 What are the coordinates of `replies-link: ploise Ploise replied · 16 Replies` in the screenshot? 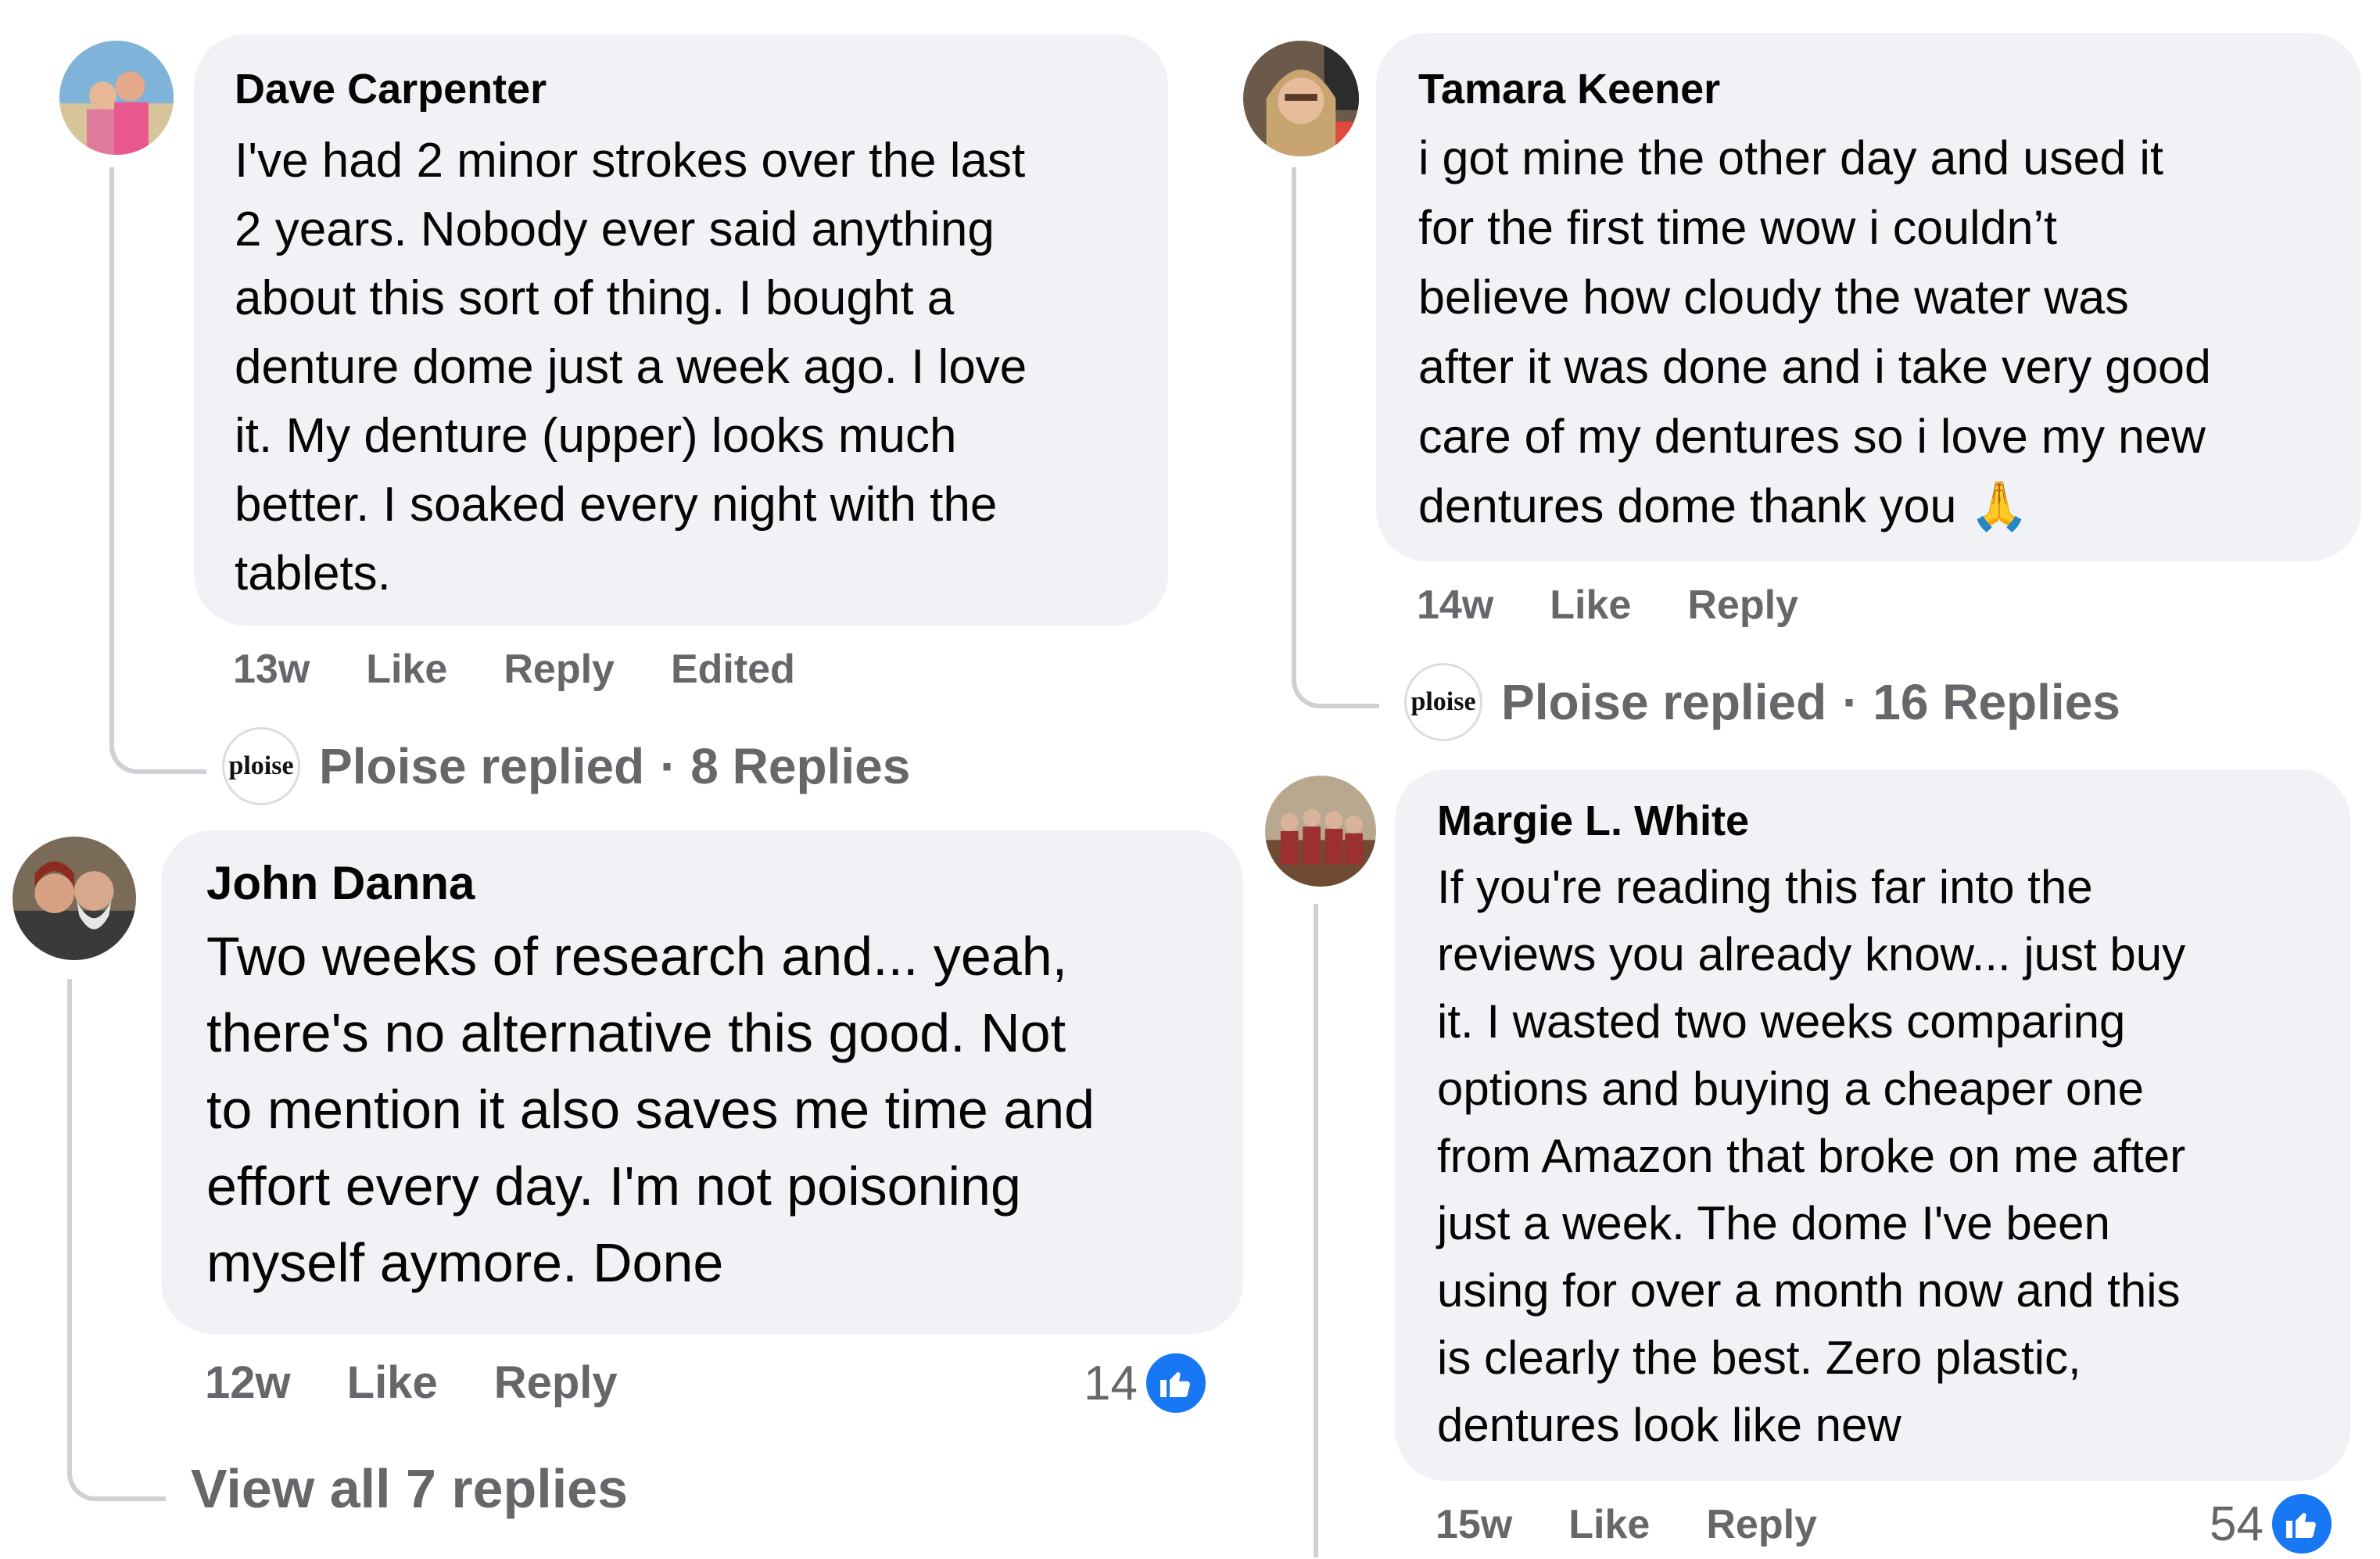 It's located at (1762, 702).